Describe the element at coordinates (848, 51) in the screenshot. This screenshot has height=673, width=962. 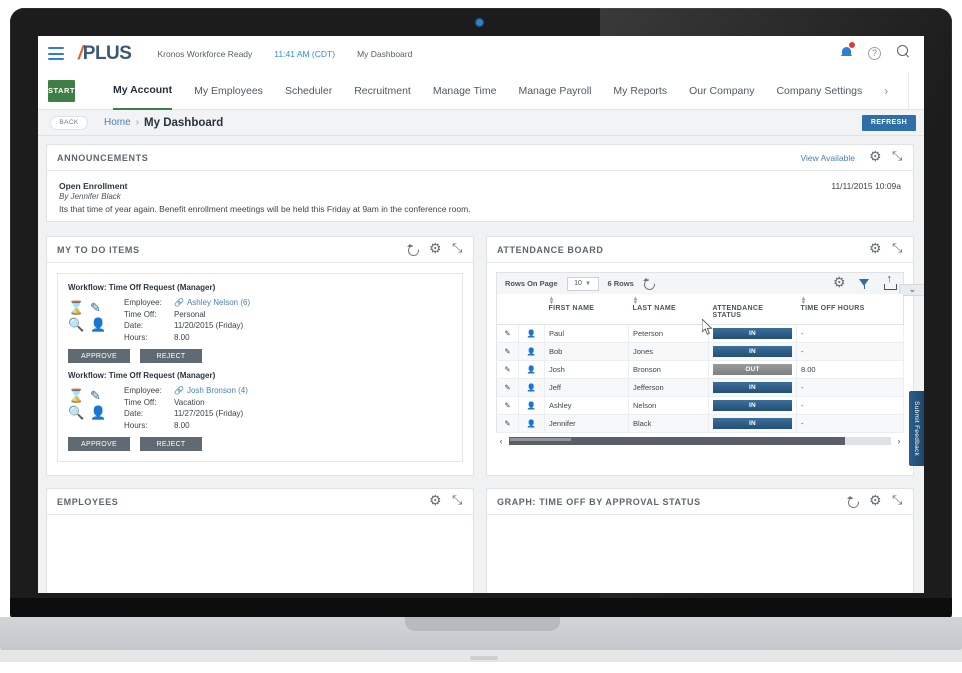
I see `notifications-button` at that location.